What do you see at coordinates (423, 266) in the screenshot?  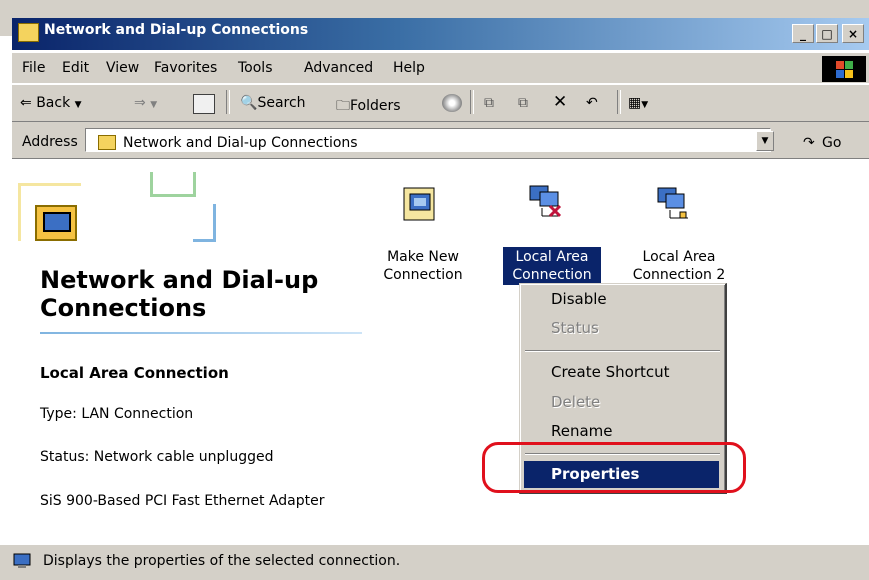 I see `icon-label: Make New Connection` at bounding box center [423, 266].